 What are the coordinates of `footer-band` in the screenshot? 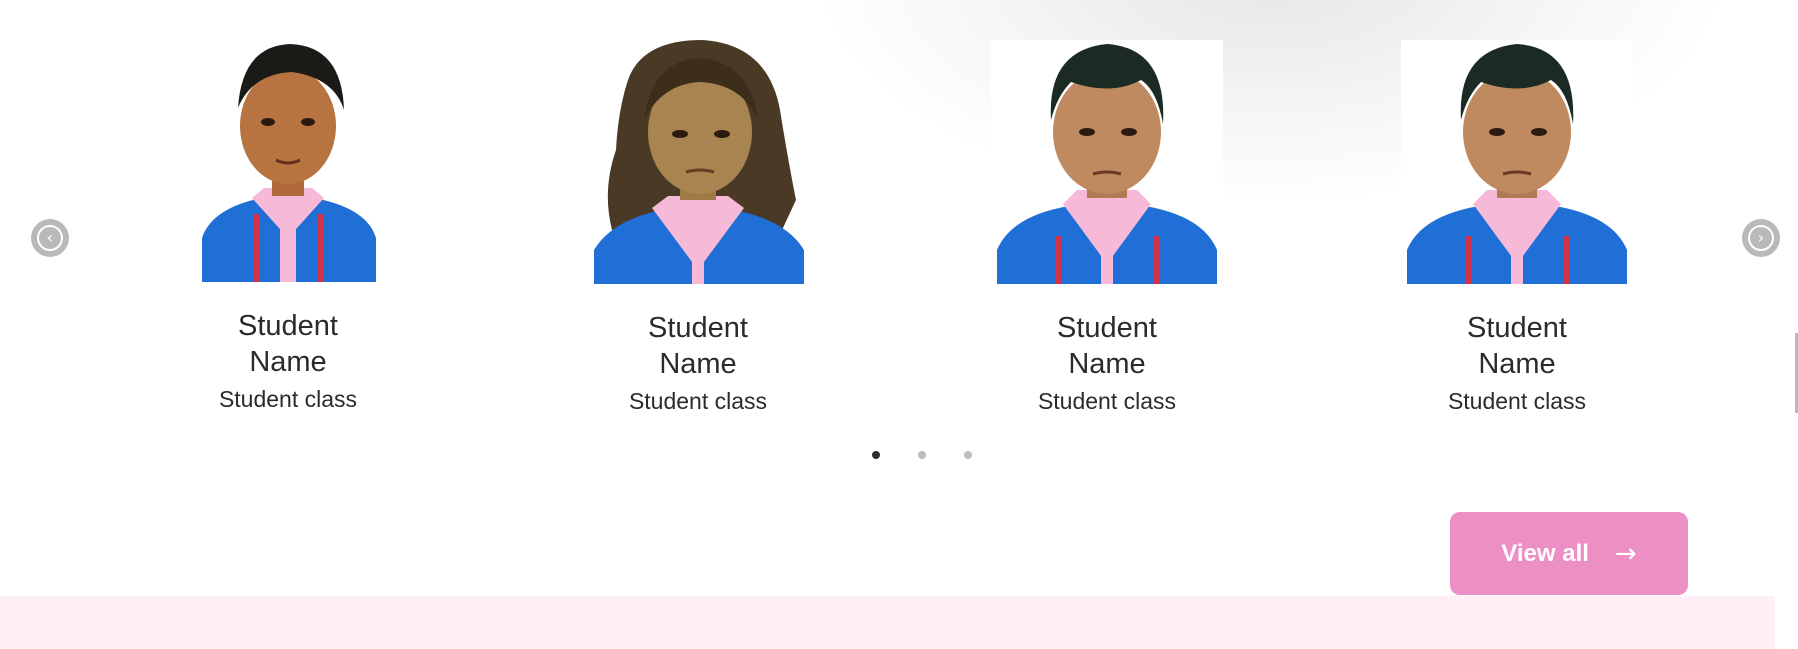 It's located at (887, 622).